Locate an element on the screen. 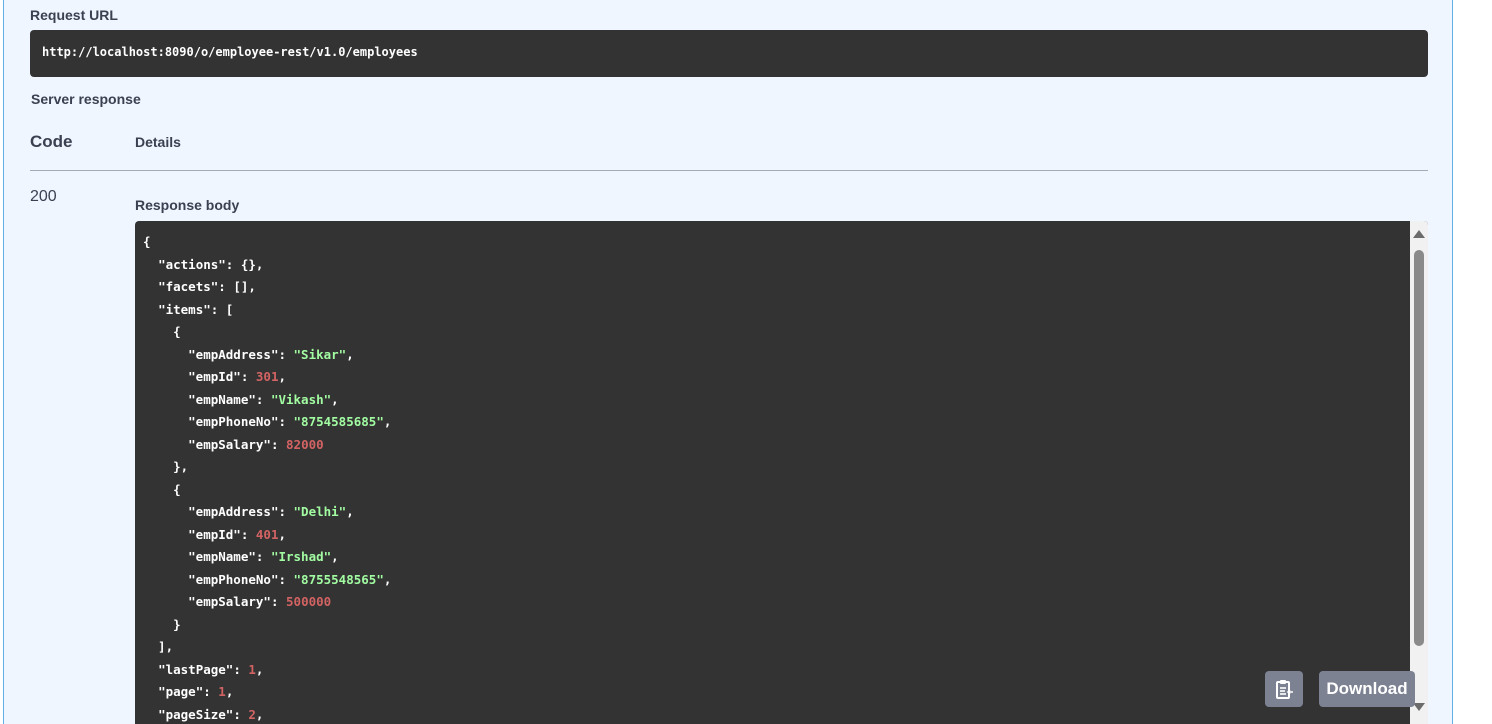 Image resolution: width=1492 pixels, height=724 pixels. json-line: "empPhoneNo": "8754585685", is located at coordinates (290, 421).